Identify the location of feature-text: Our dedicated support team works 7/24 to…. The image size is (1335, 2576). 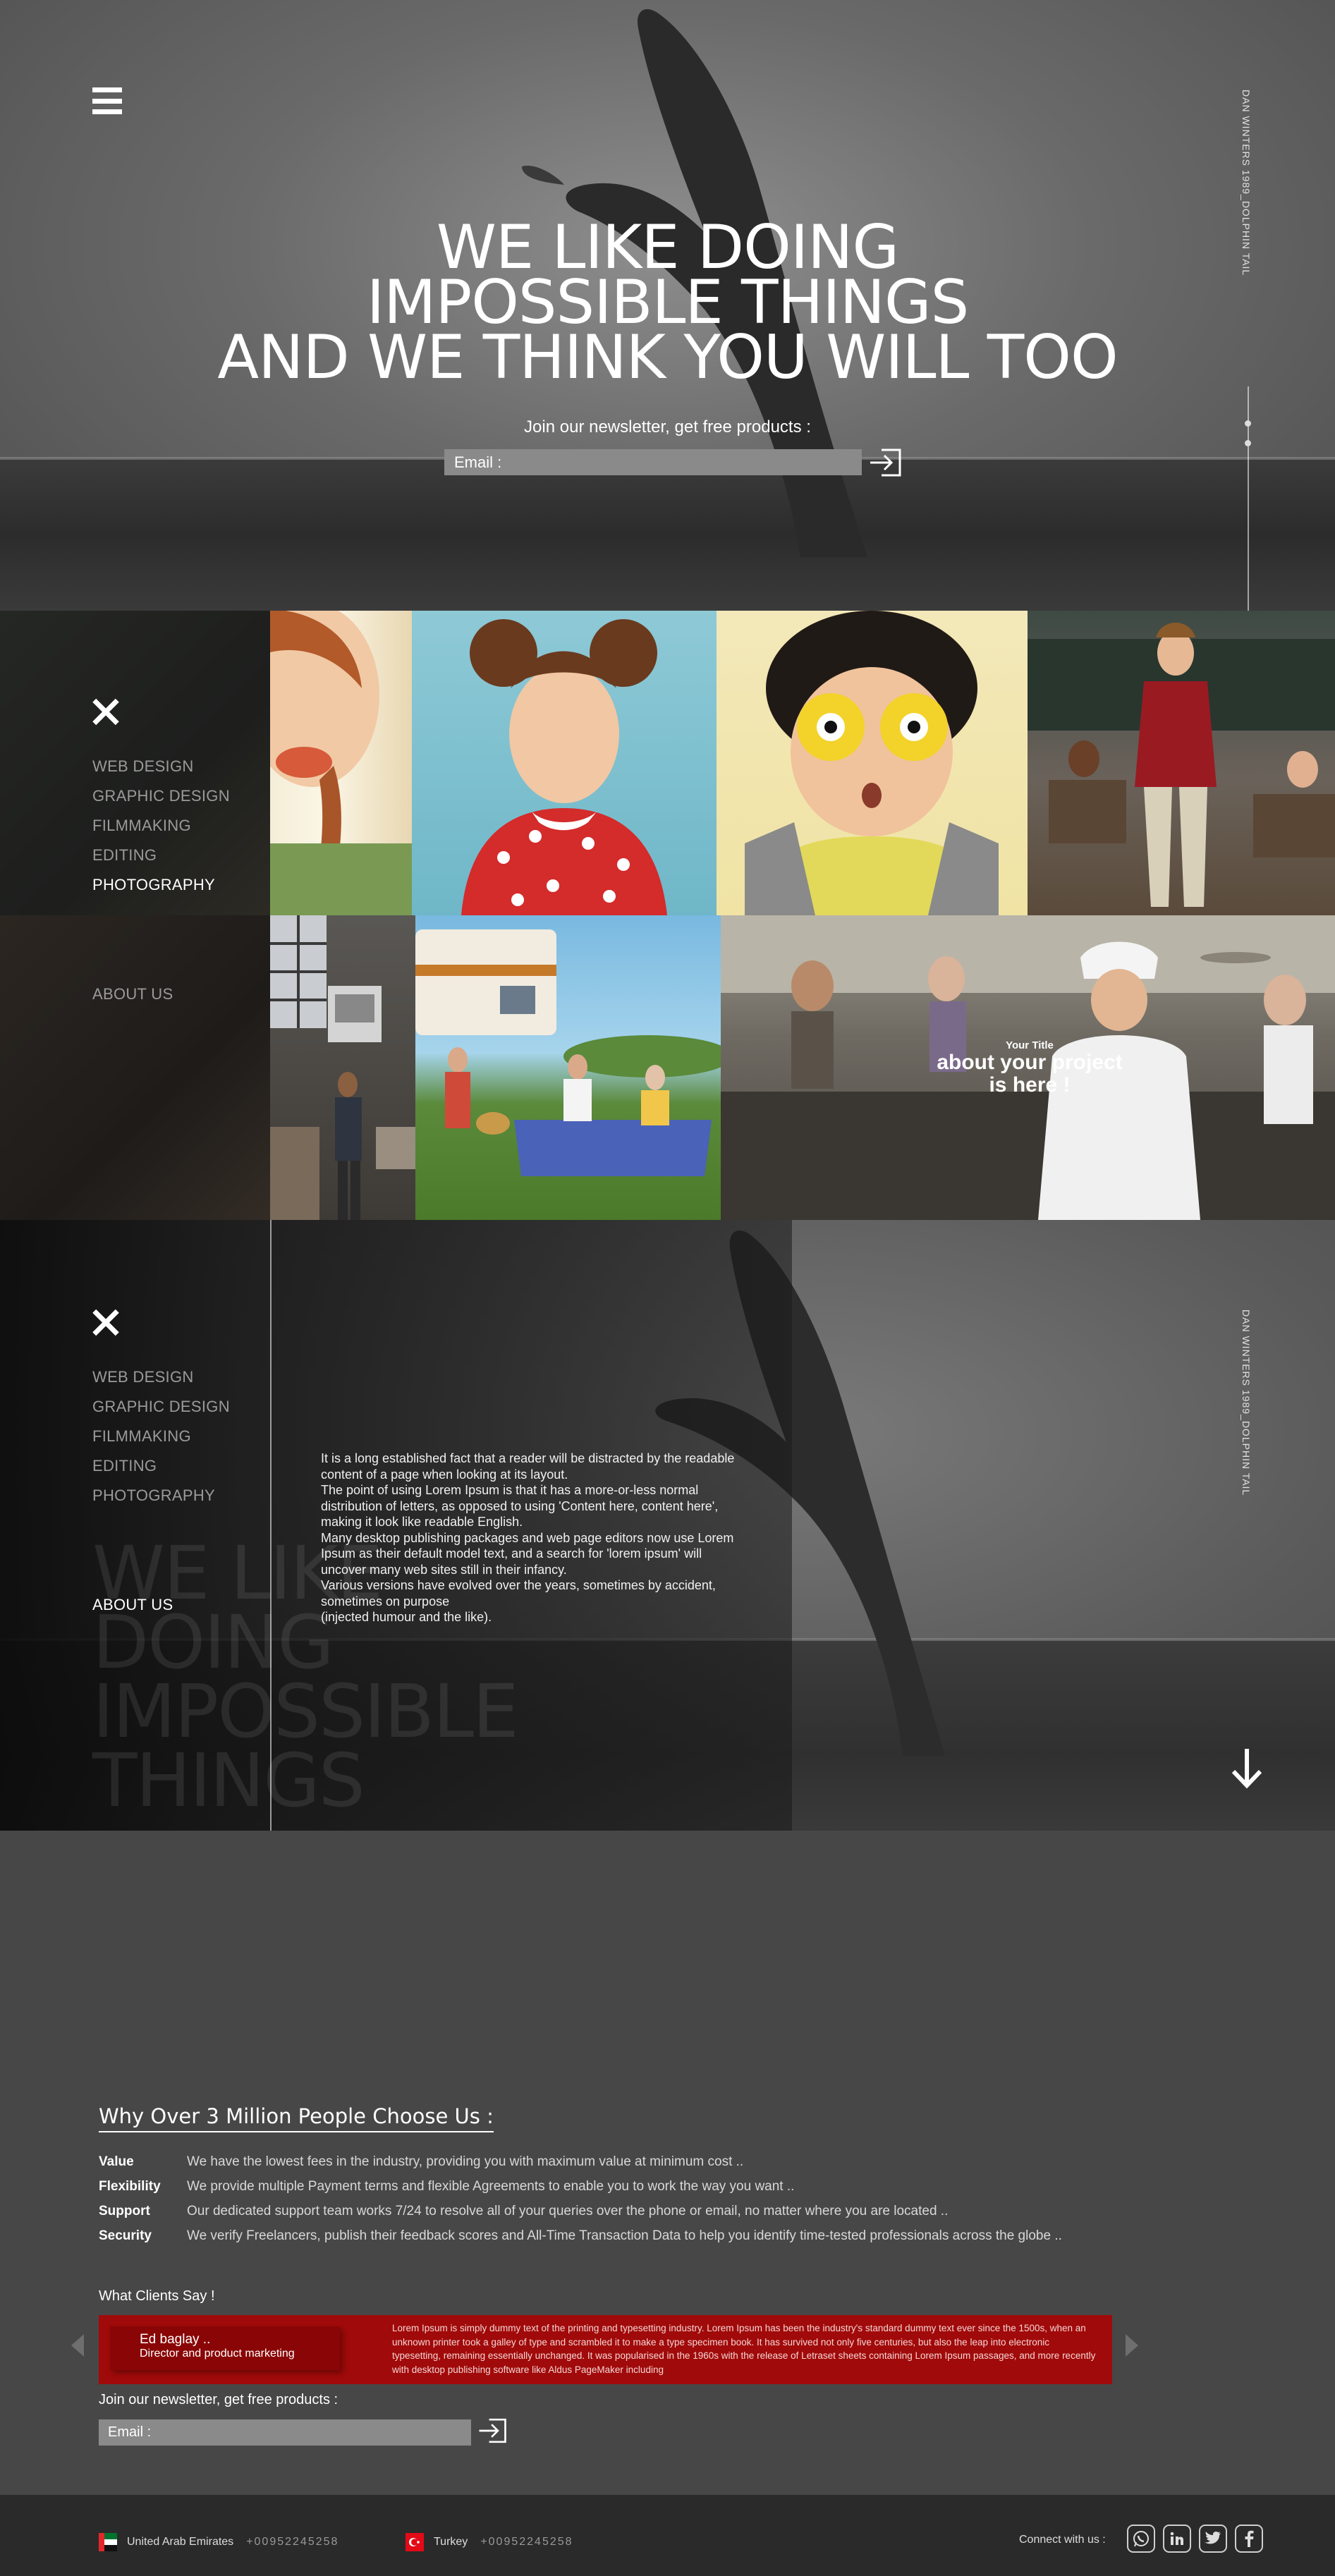
(568, 2211).